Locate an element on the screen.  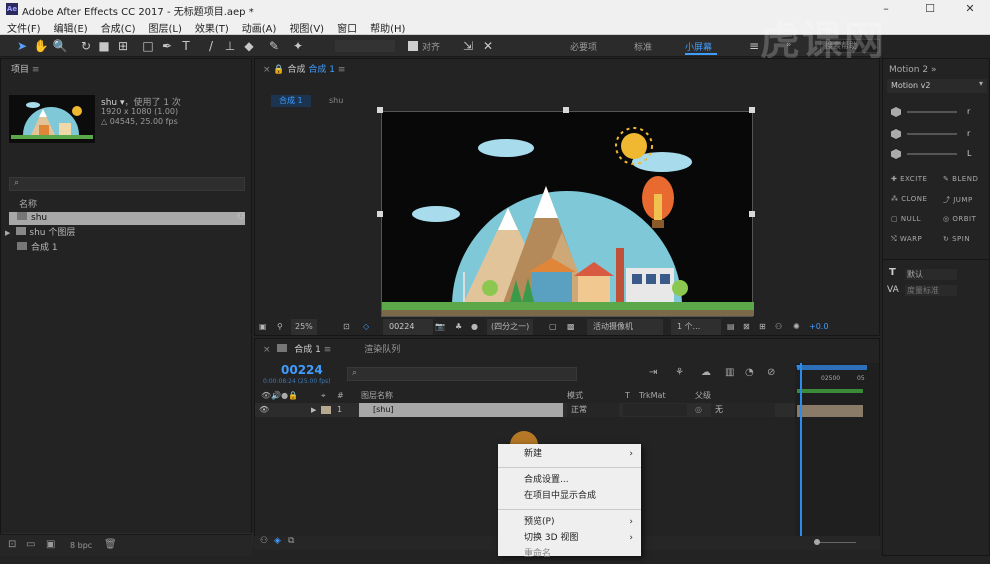
project-item-folder: ▶ shu 个图层 is located at coordinates (123, 233).